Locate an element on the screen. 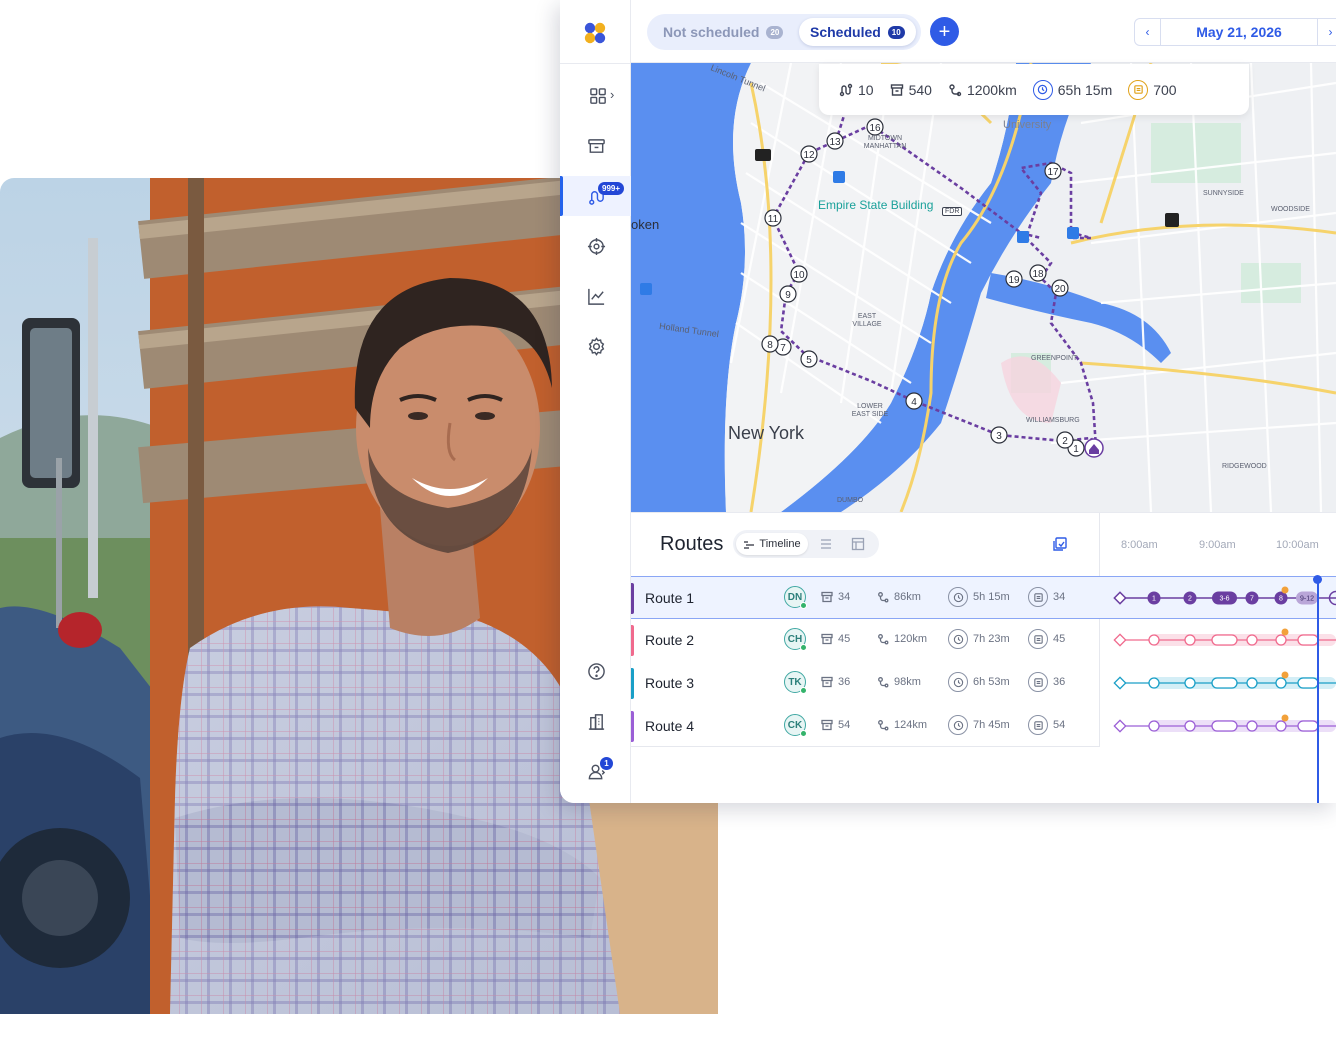 The image size is (1336, 1050). scheduled-count: 10 is located at coordinates (896, 32).